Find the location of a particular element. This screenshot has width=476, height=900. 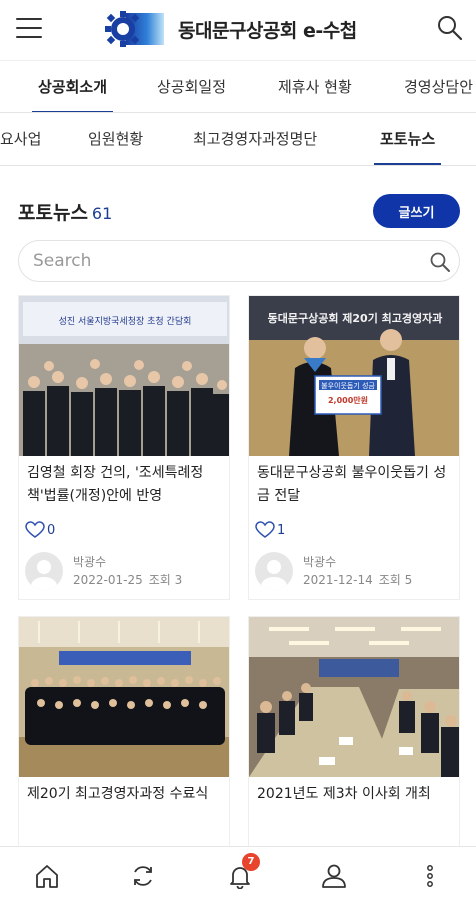

app-title: 동대문구상공회 e-수첩 is located at coordinates (267, 30).